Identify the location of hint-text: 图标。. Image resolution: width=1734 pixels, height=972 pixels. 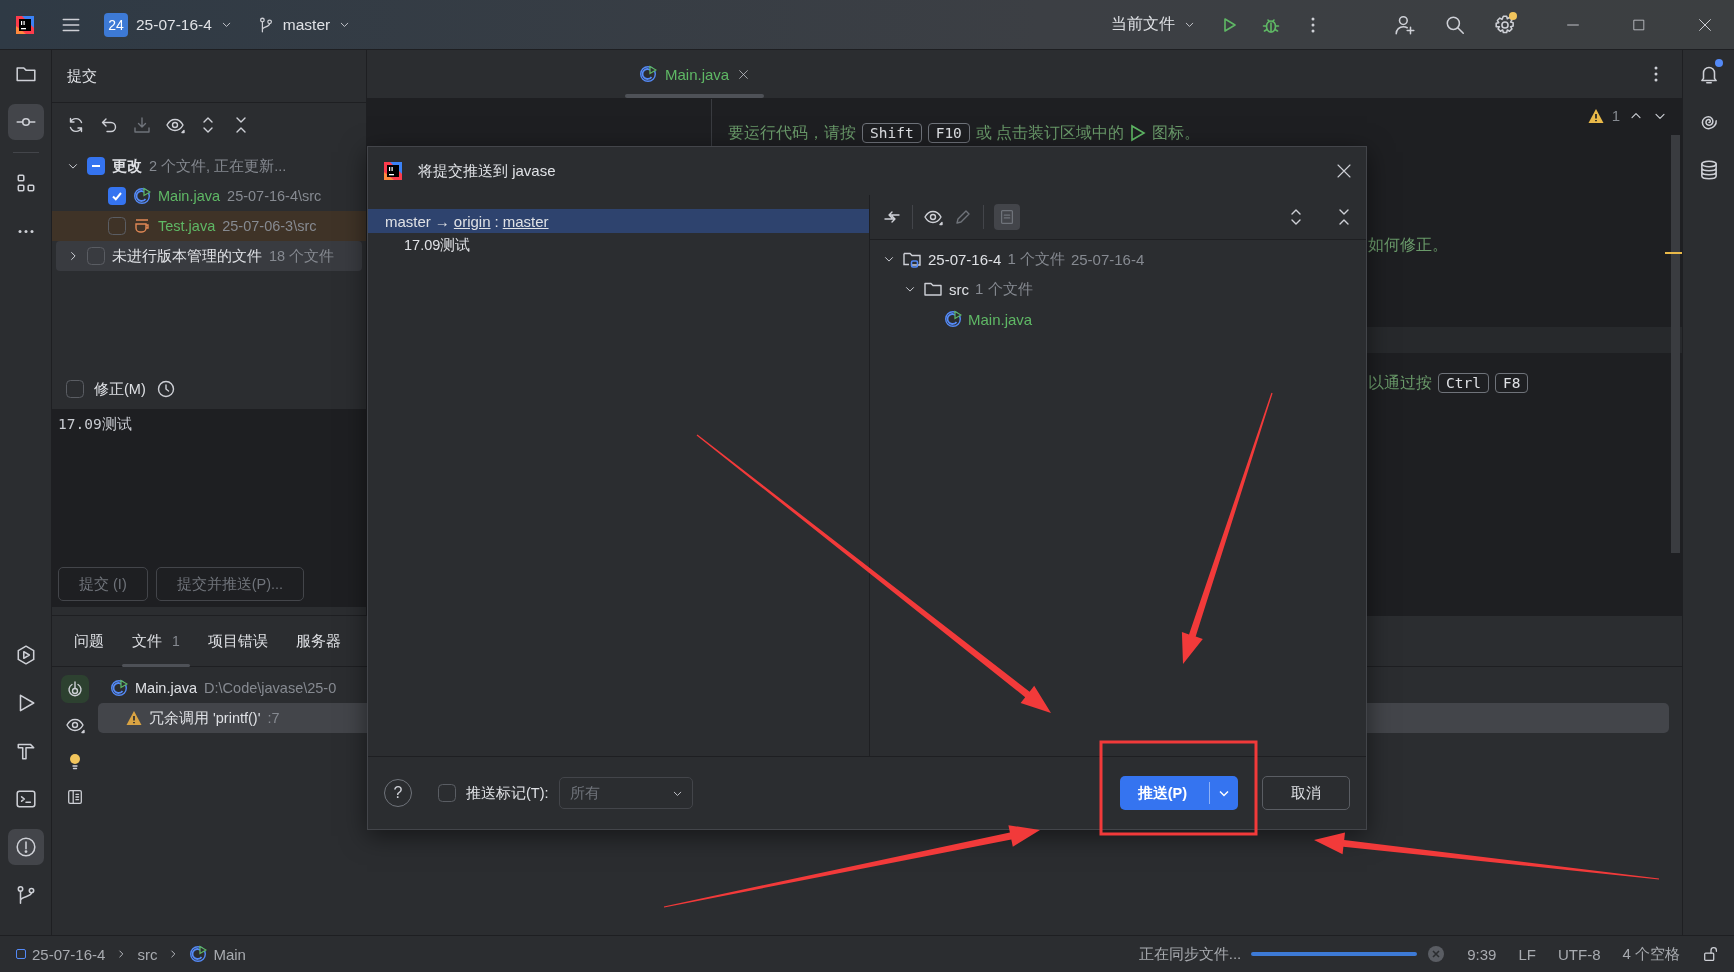
(1176, 132).